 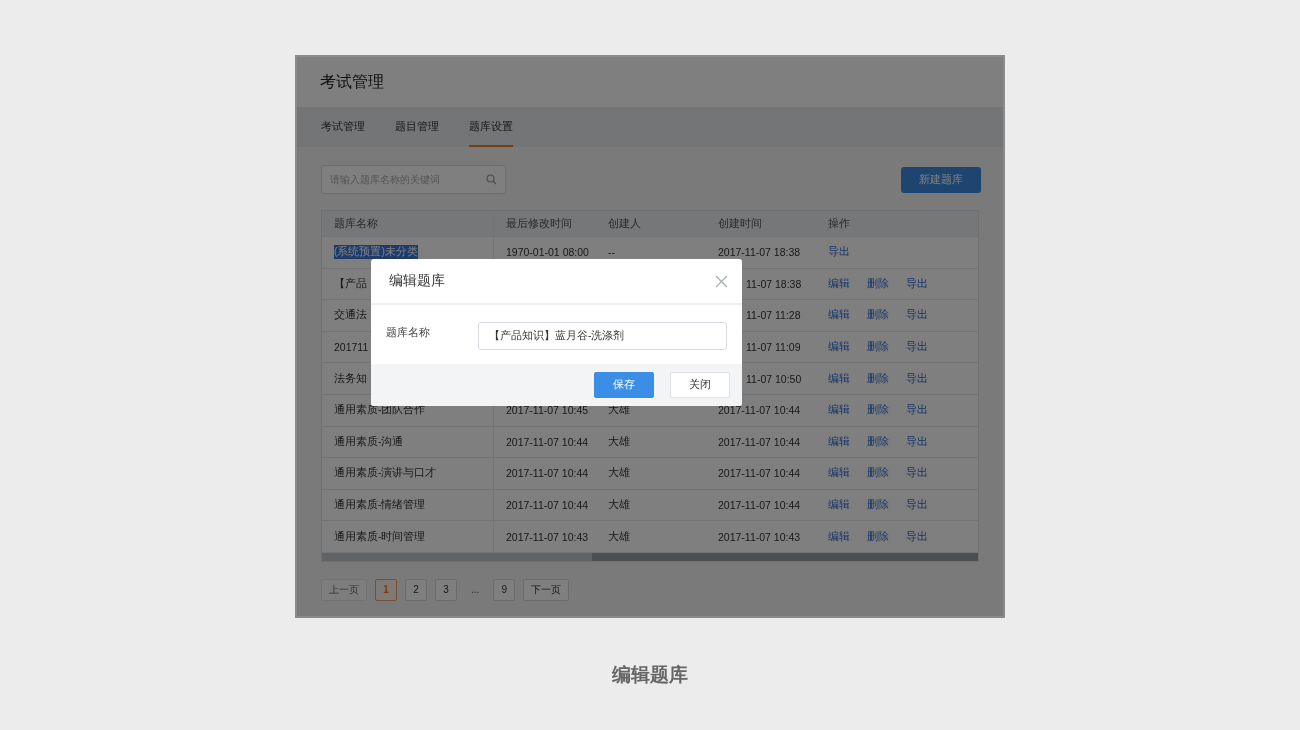 I want to click on table-cell: 【产品, so click(x=350, y=283).